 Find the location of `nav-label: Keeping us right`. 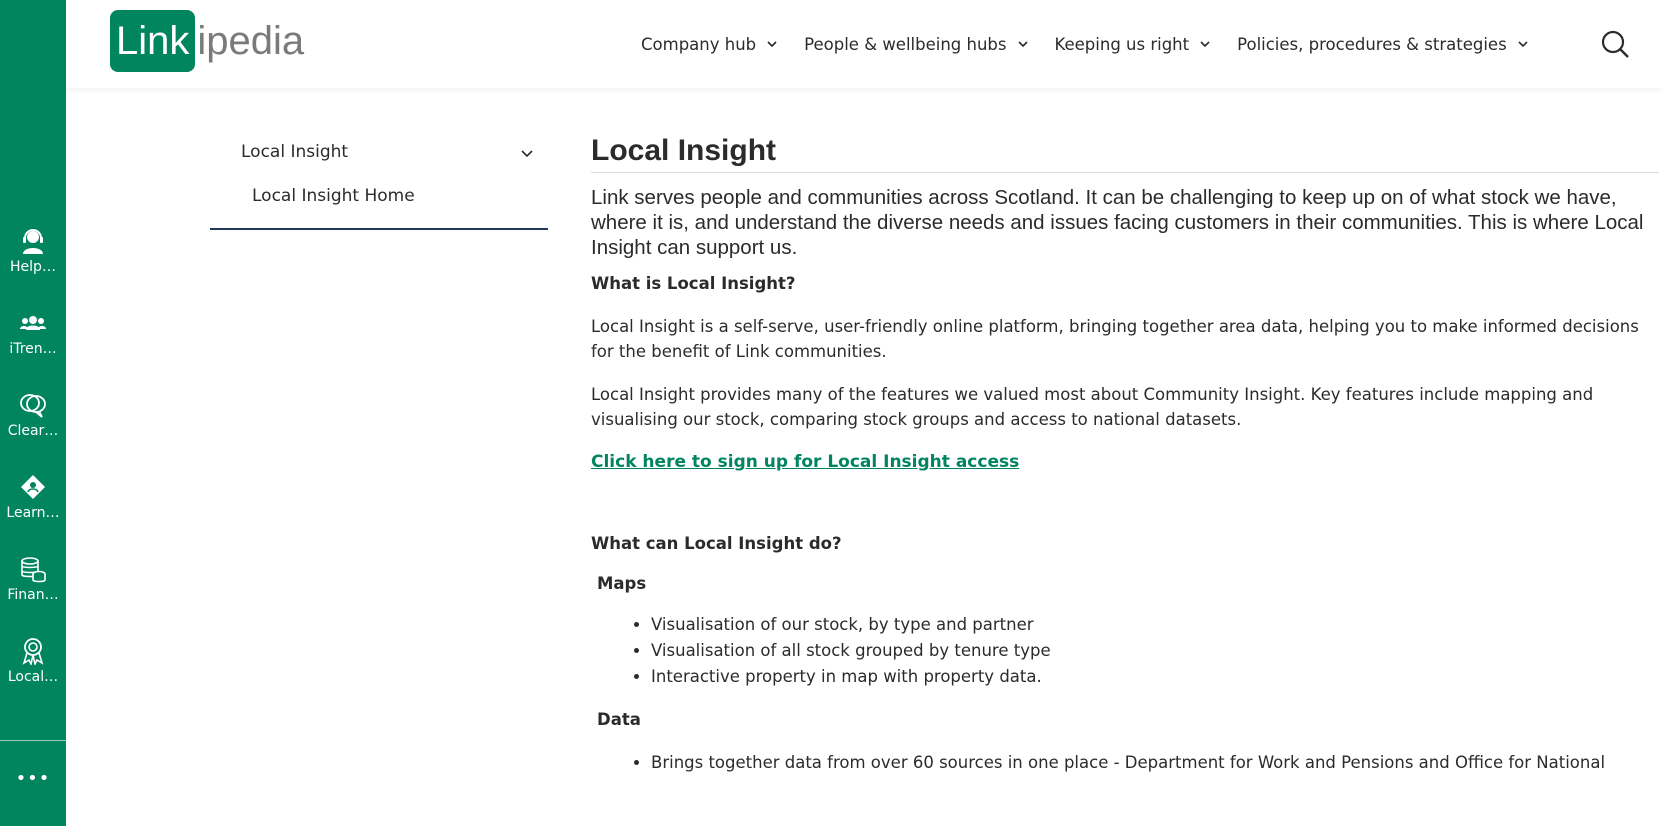

nav-label: Keeping us right is located at coordinates (1122, 44).